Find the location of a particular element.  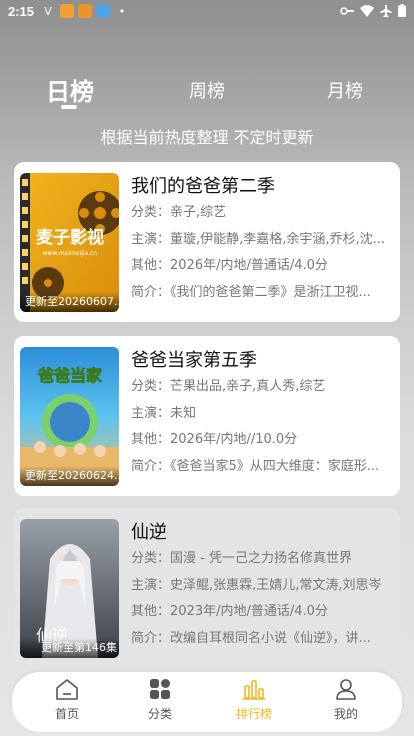

show-other: 其他：2026年/内地/普通话/4.0分 is located at coordinates (229, 265).